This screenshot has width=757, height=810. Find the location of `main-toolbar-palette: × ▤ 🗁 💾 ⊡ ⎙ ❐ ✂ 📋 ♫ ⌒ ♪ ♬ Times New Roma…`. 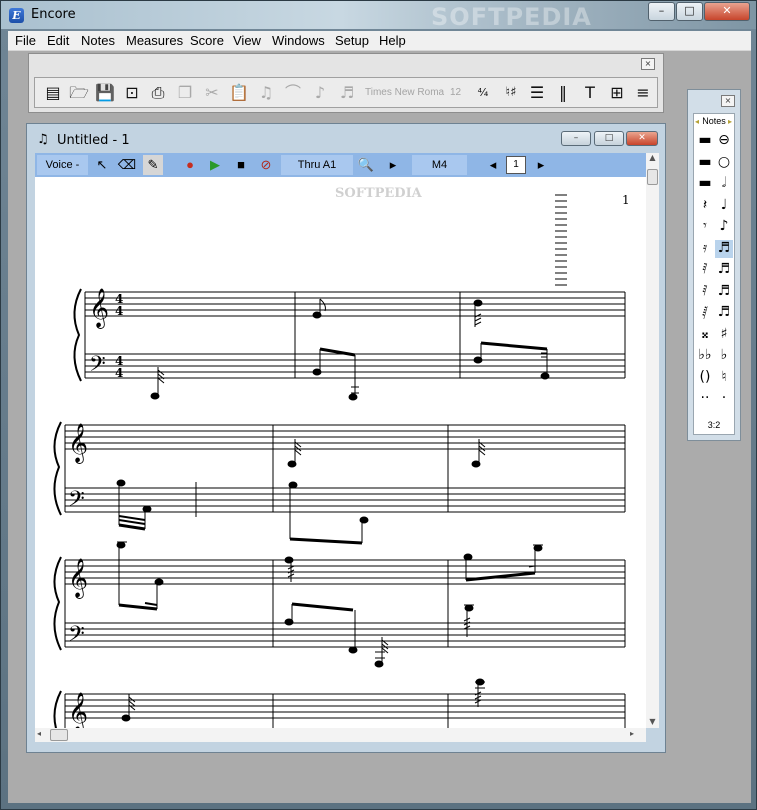

main-toolbar-palette: × ▤ 🗁 💾 ⊡ ⎙ ❐ ✂ 📋 ♫ ⌒ ♪ ♬ Times New Roma… is located at coordinates (346, 83).